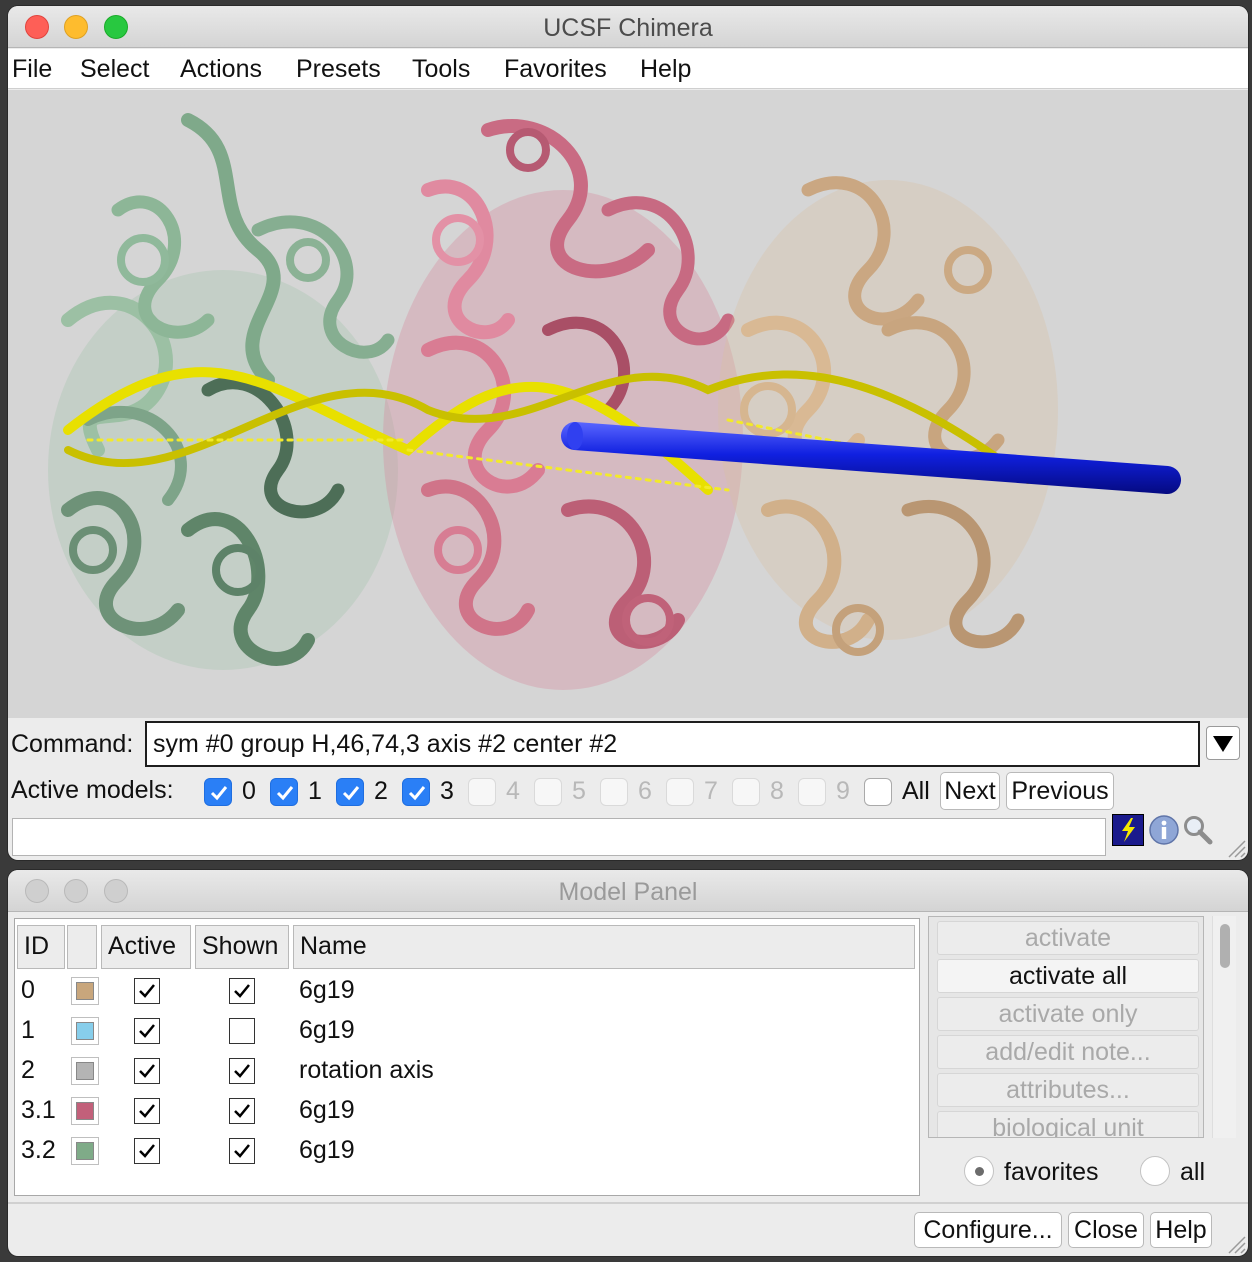 The height and width of the screenshot is (1262, 1252). What do you see at coordinates (82, 947) in the screenshot?
I see `column-header-color` at bounding box center [82, 947].